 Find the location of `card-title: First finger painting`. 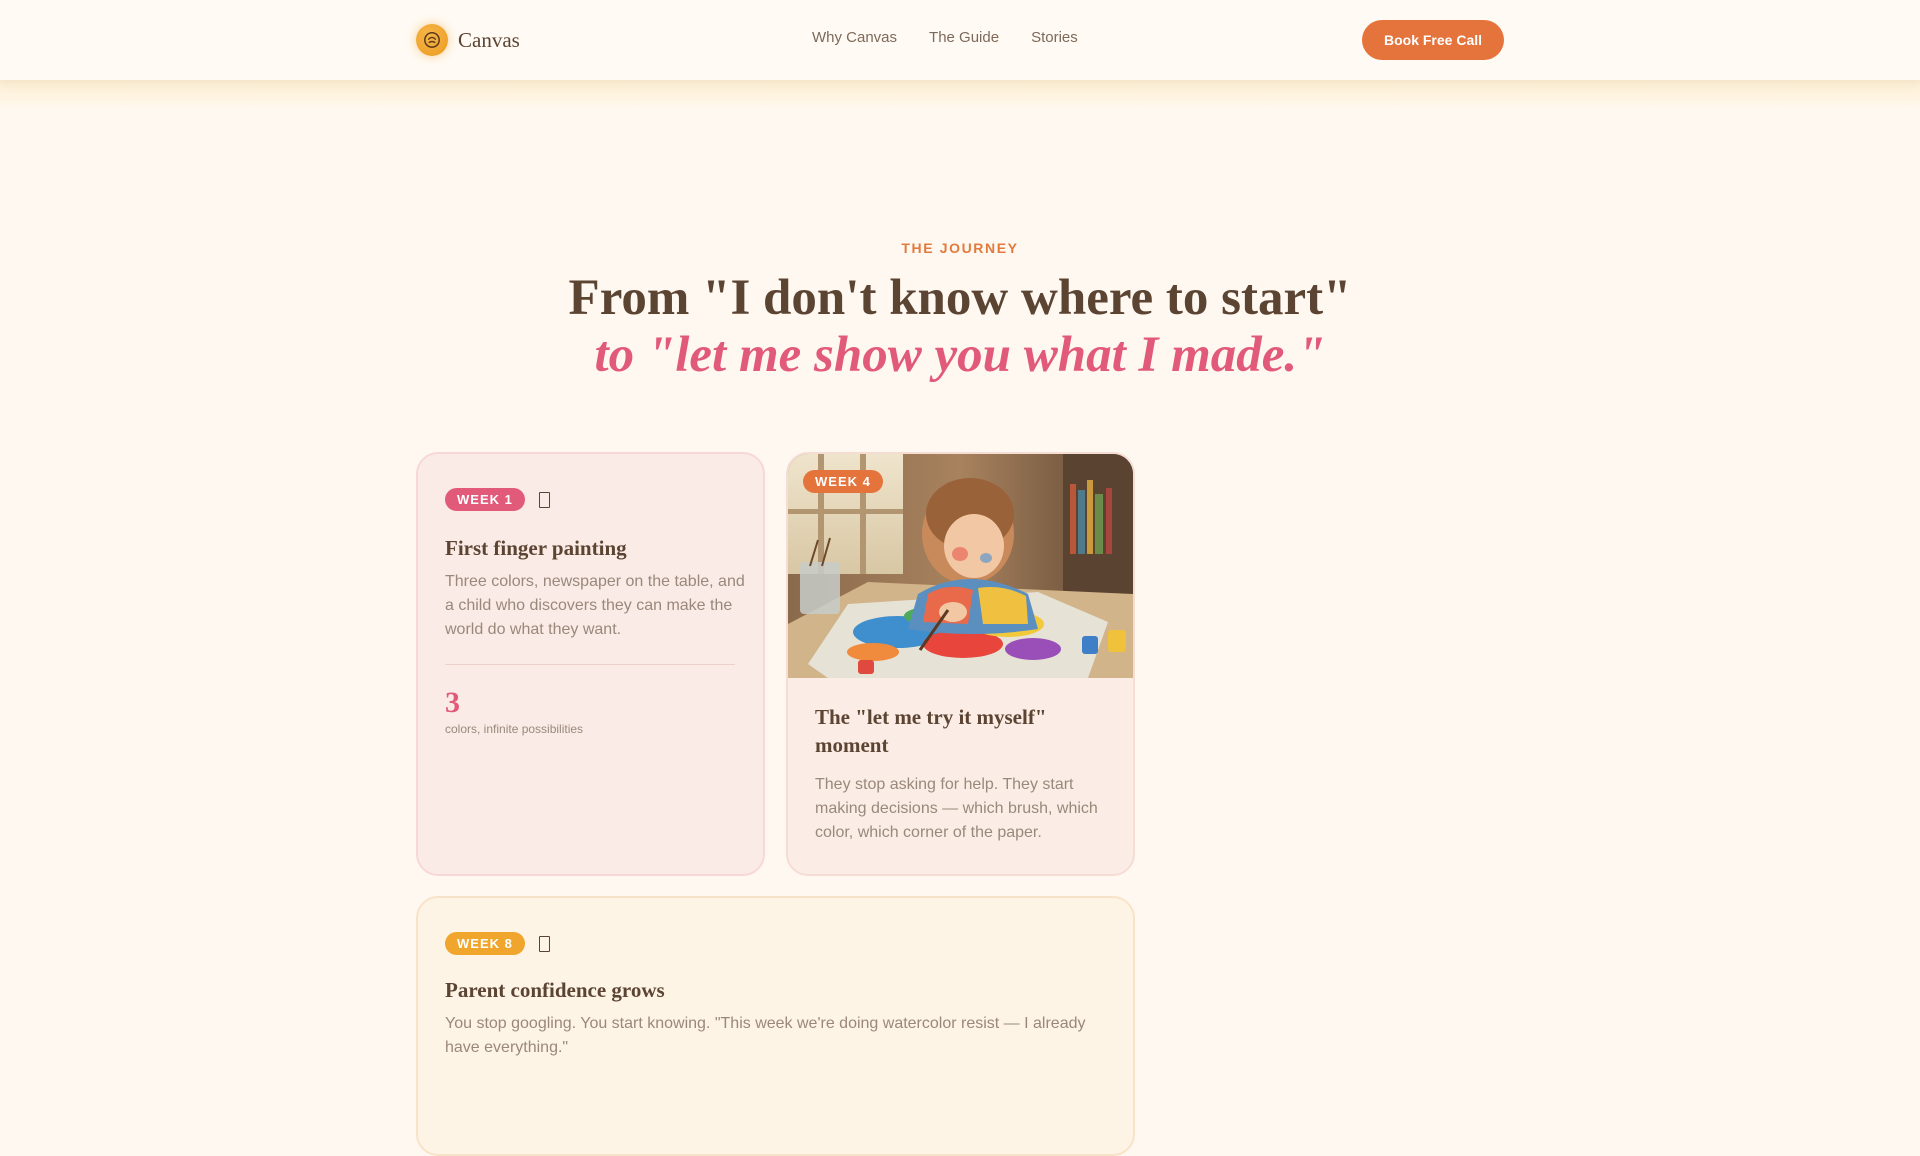

card-title: First finger painting is located at coordinates (536, 548).